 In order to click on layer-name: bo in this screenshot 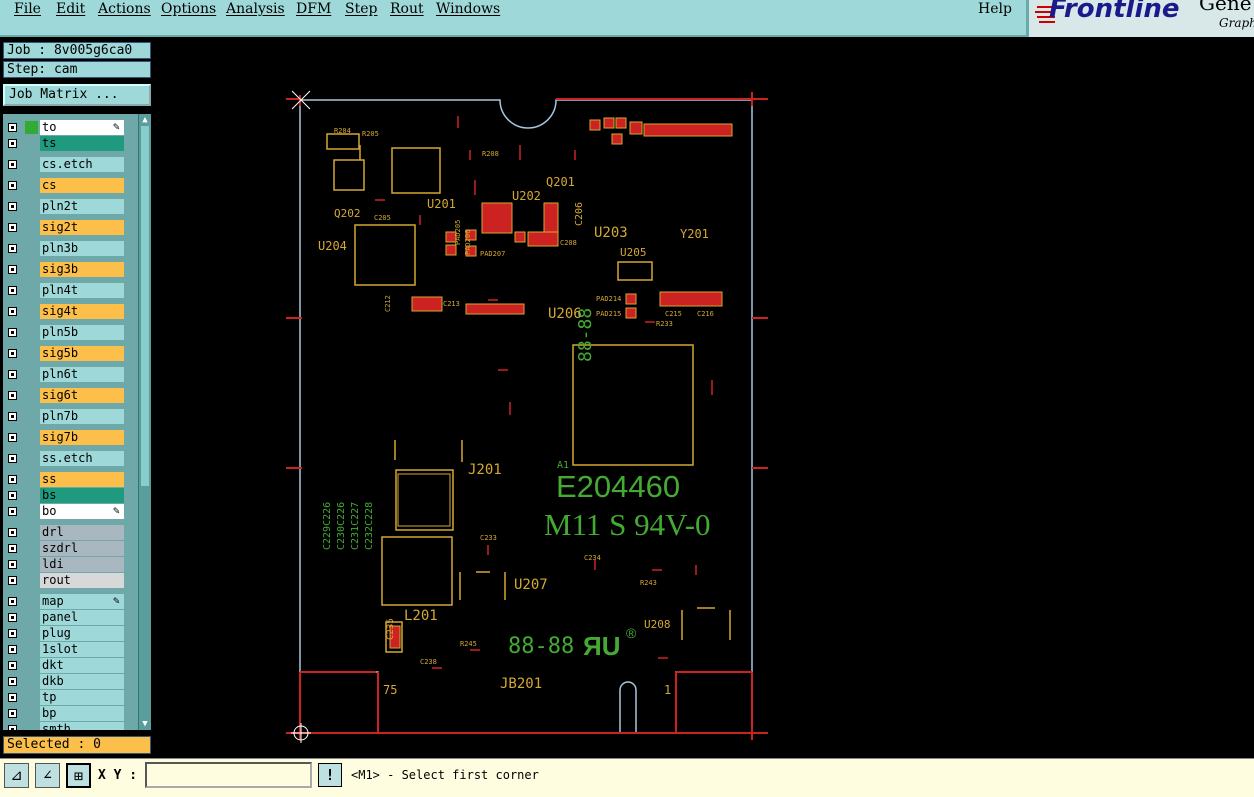, I will do `click(82, 511)`.